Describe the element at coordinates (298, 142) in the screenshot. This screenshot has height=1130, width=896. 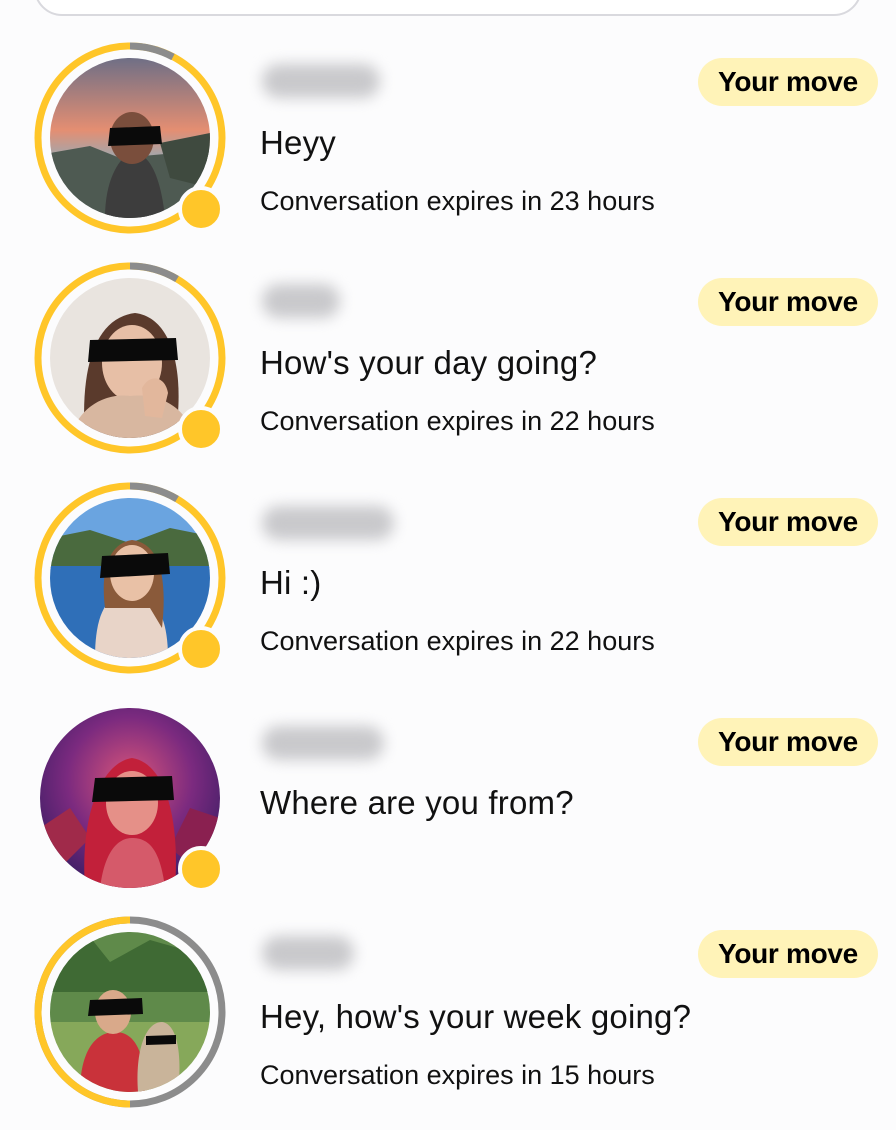
I see `last-message: Heyy` at that location.